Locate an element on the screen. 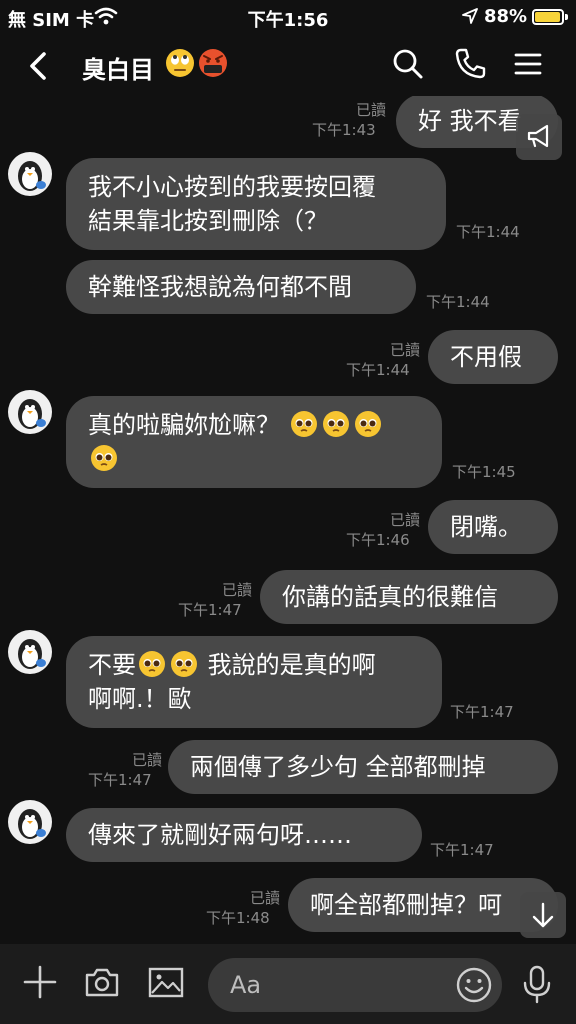 The height and width of the screenshot is (1024, 576). message-bubble-sent: 不用假 is located at coordinates (493, 357).